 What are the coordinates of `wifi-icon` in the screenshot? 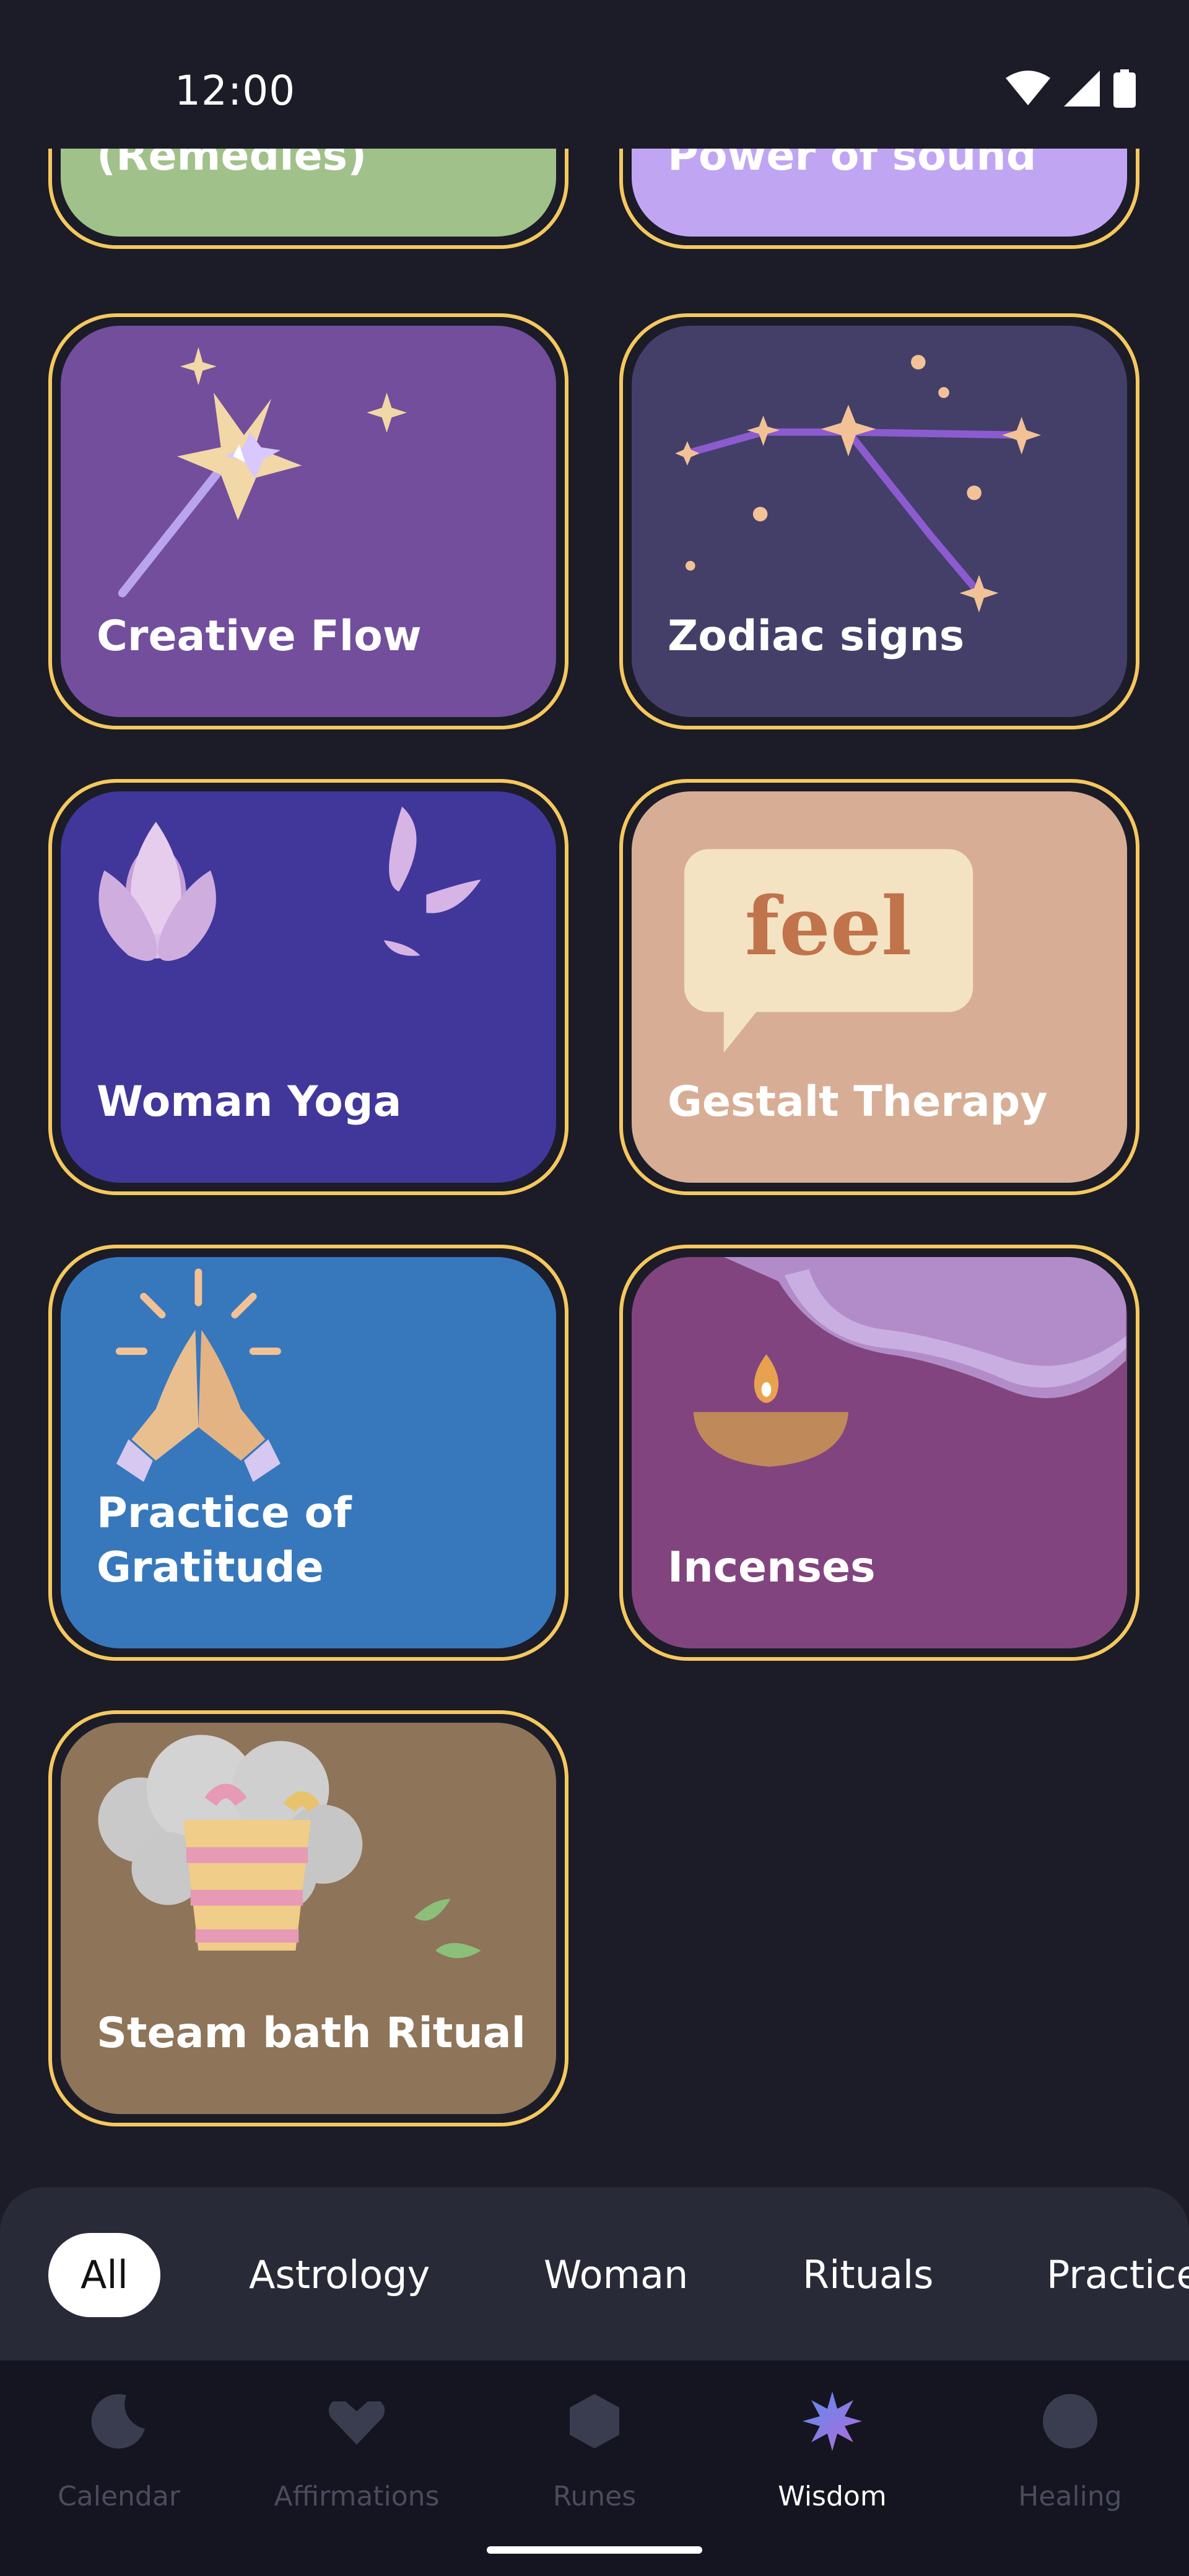 It's located at (1028, 88).